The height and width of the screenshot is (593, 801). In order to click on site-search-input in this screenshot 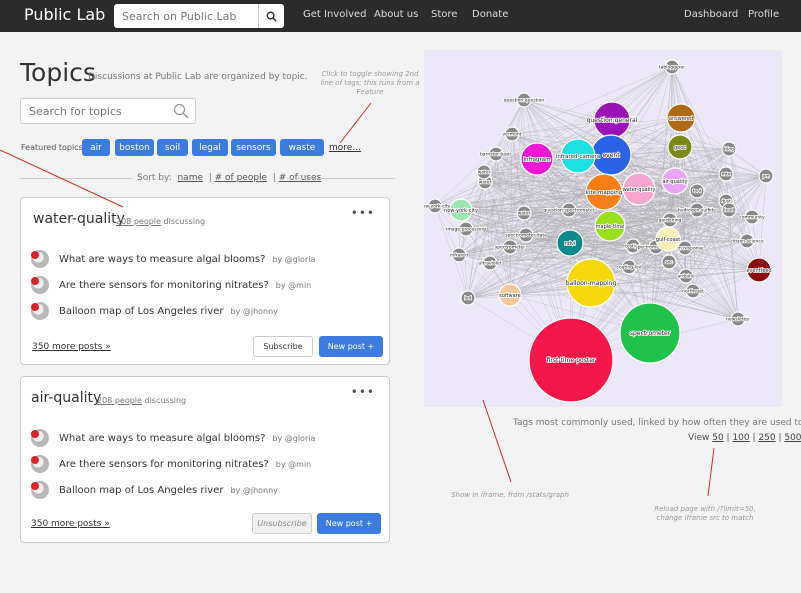, I will do `click(186, 16)`.